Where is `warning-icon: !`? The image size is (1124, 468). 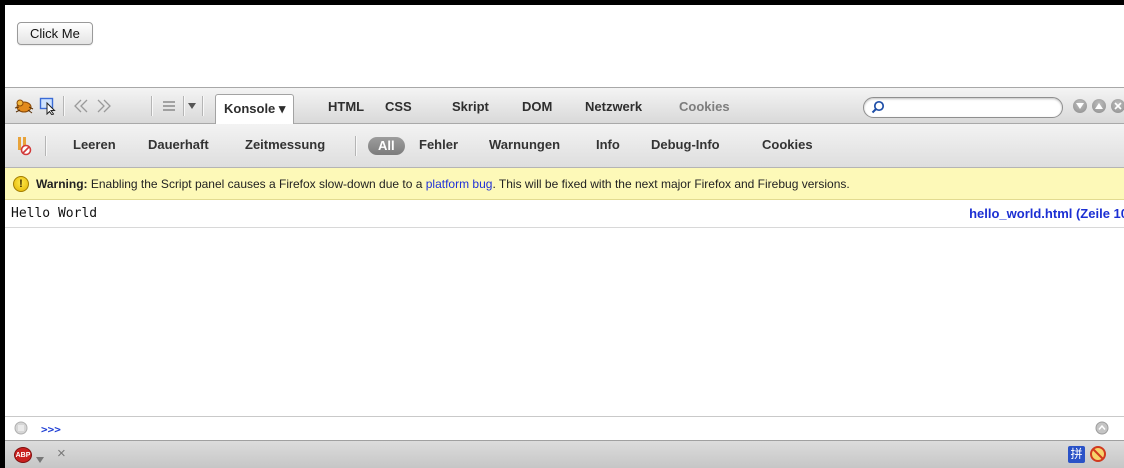 warning-icon: ! is located at coordinates (21, 184).